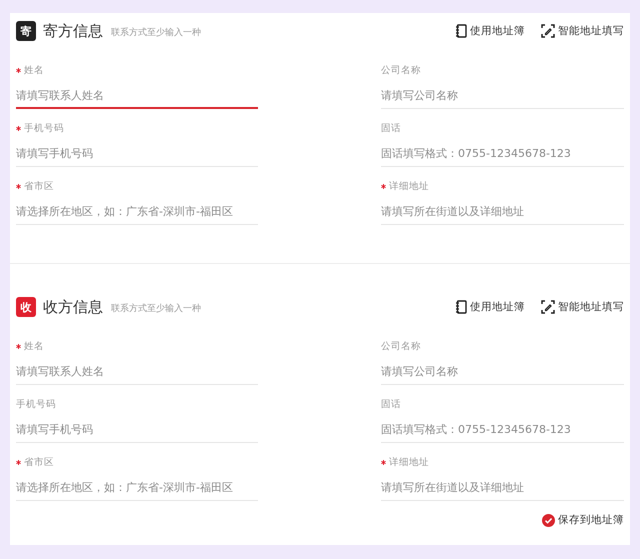 This screenshot has width=640, height=559. I want to click on save-to-address-book-label: 保存到地址簿, so click(591, 520).